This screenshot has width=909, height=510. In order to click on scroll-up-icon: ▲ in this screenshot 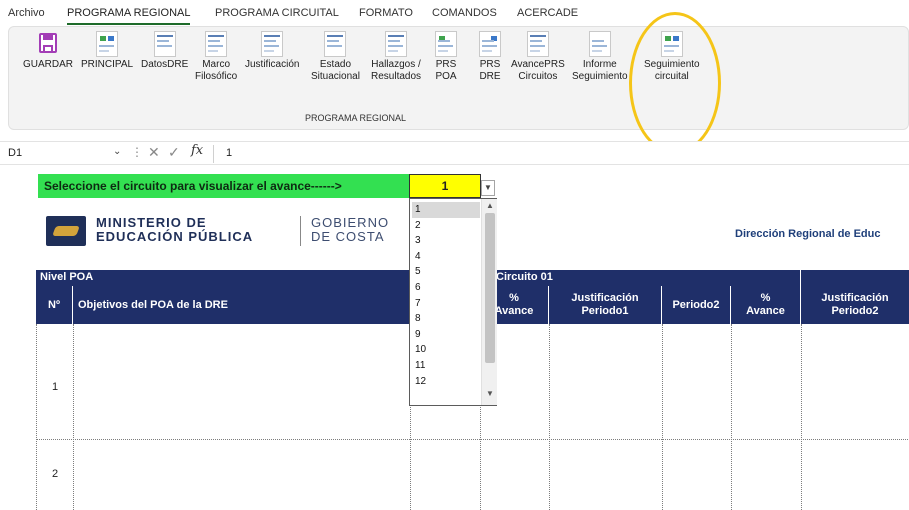, I will do `click(490, 206)`.